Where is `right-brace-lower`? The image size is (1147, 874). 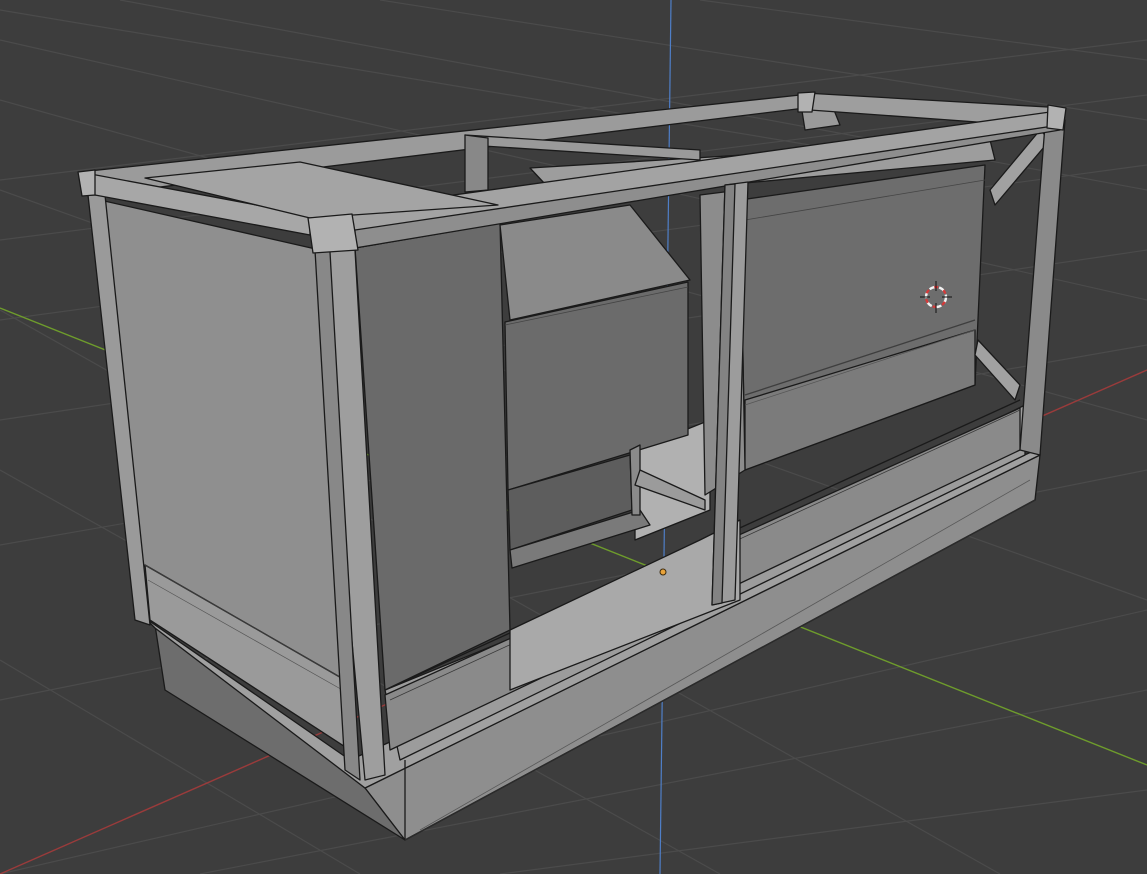 right-brace-lower is located at coordinates (997, 370).